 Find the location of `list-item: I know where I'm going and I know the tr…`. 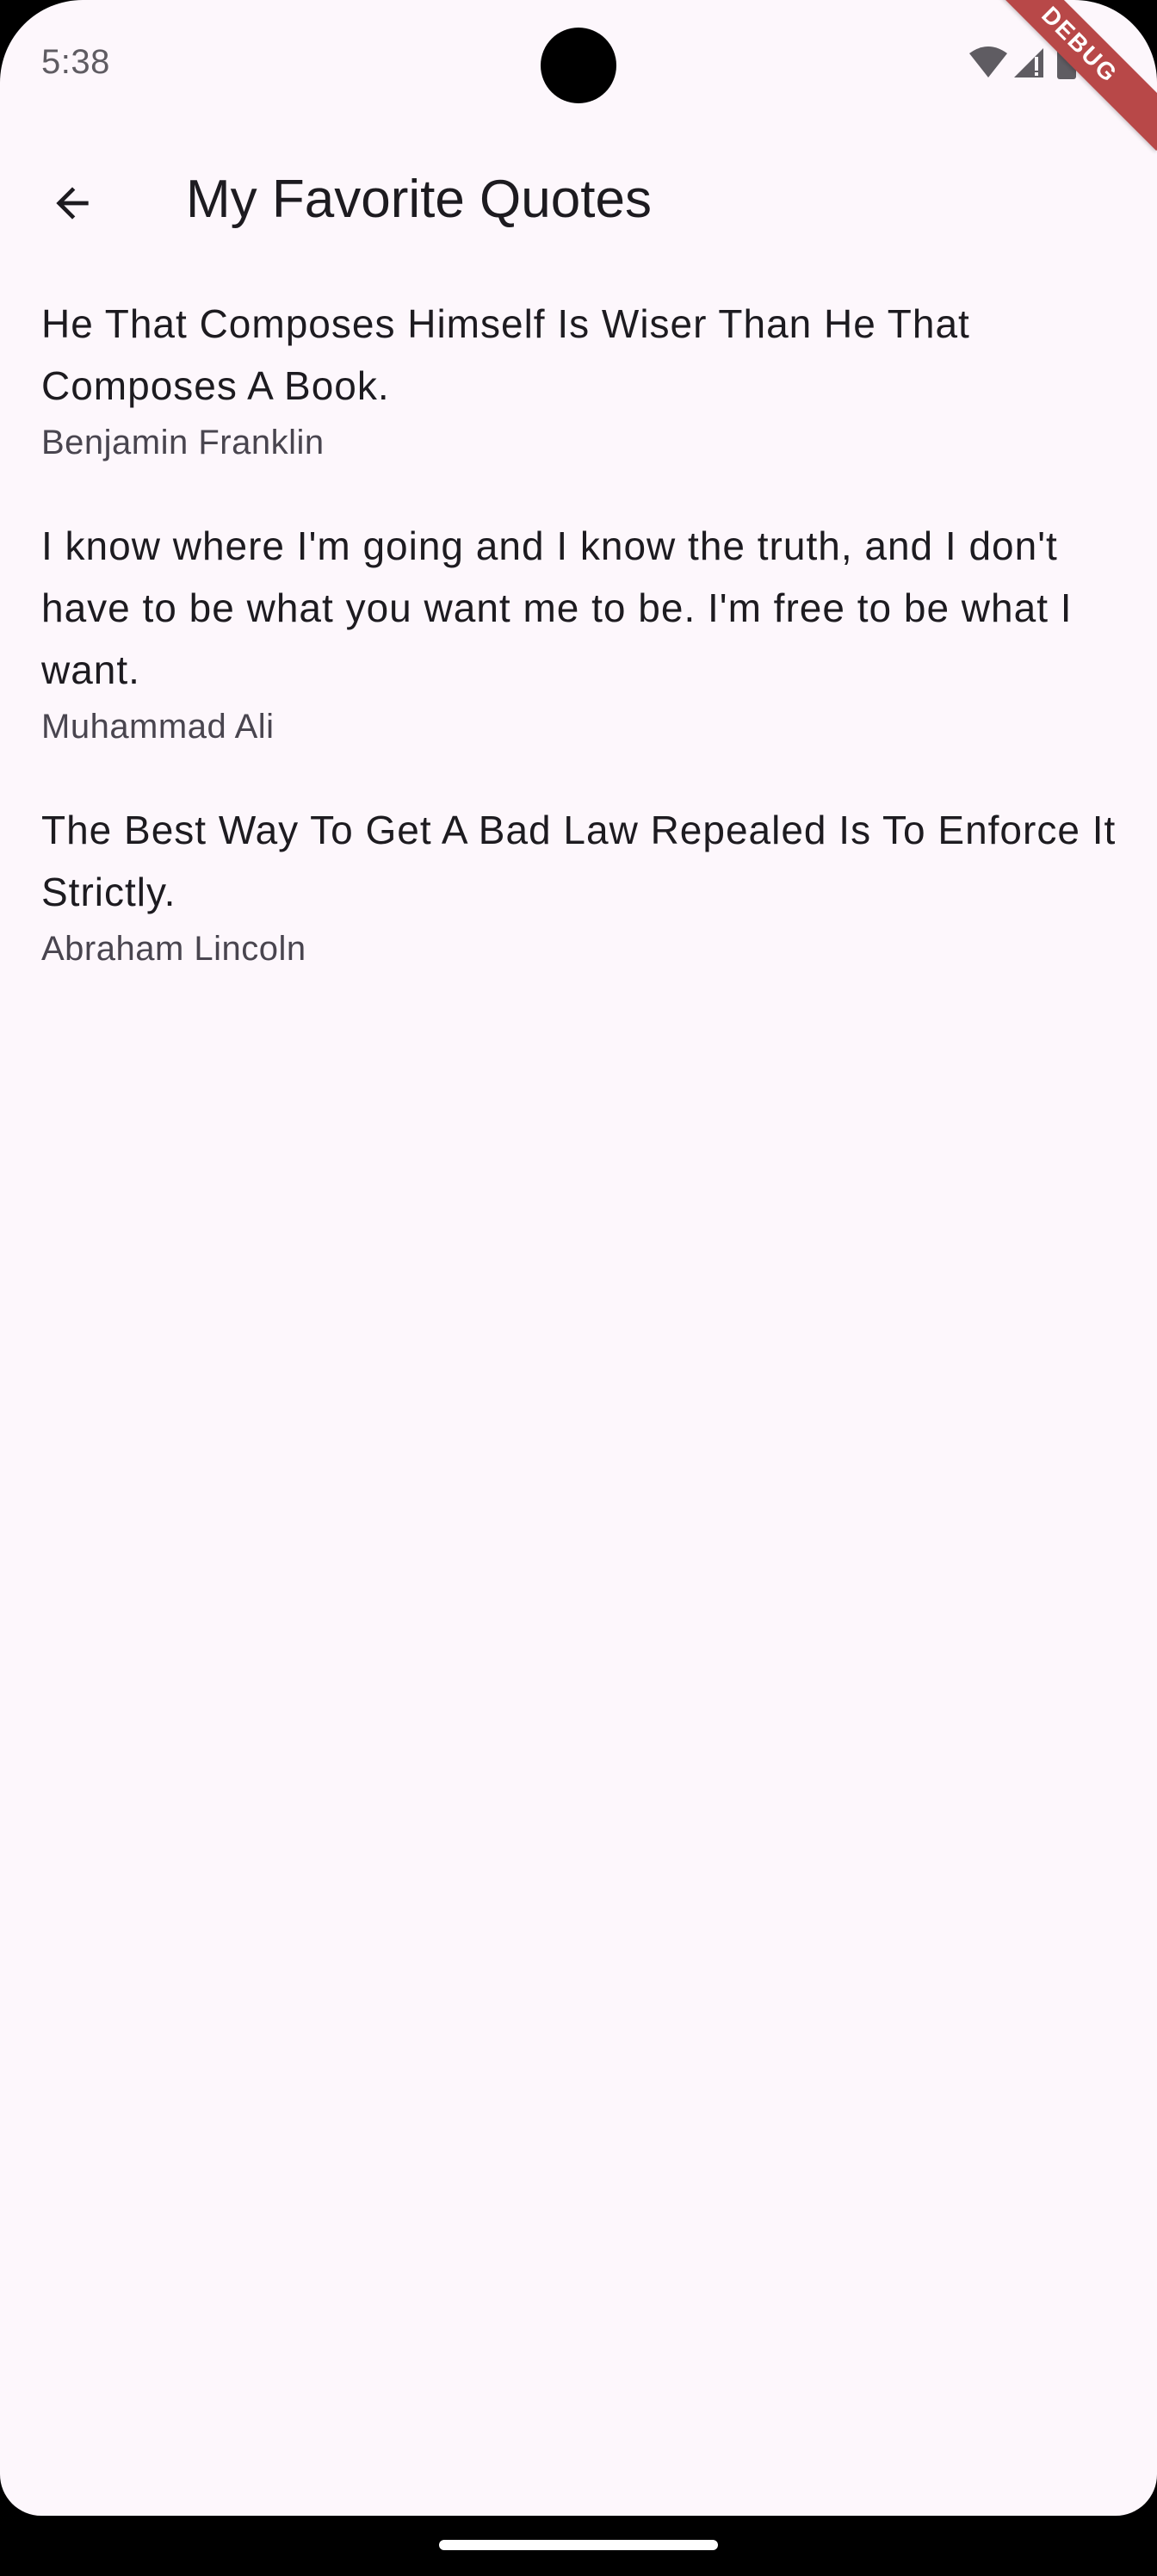

list-item: I know where I'm going and I know the tr… is located at coordinates (579, 633).